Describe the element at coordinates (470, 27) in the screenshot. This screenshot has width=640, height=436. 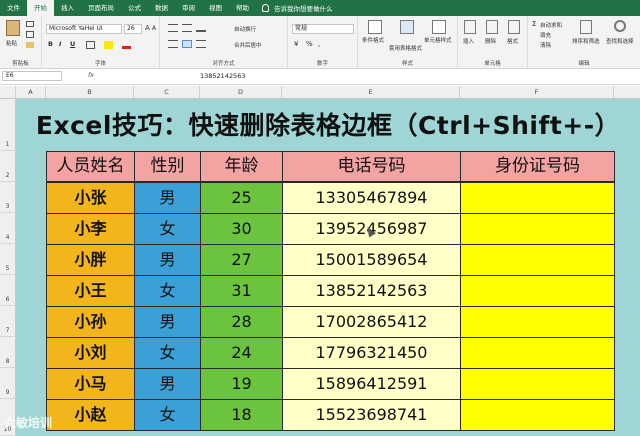
I see `insert-cells-icon` at that location.